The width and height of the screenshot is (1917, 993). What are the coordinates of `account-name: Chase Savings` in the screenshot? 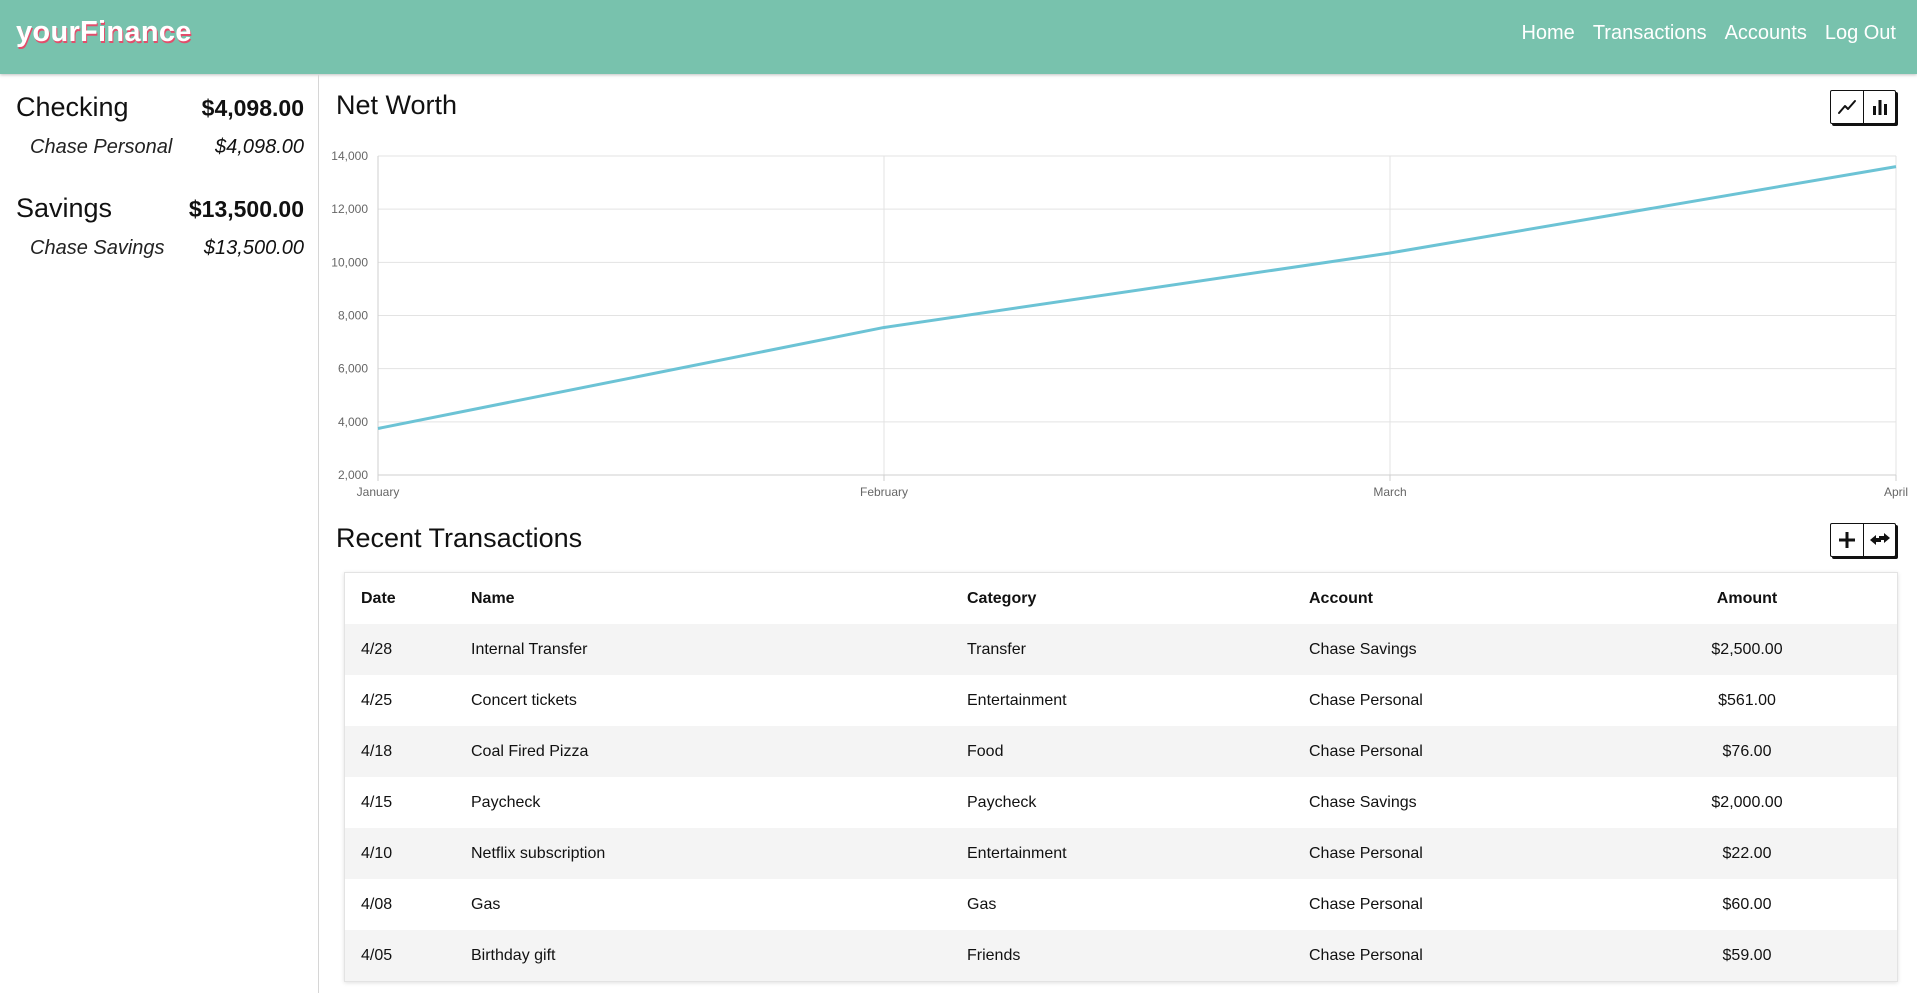 It's located at (97, 248).